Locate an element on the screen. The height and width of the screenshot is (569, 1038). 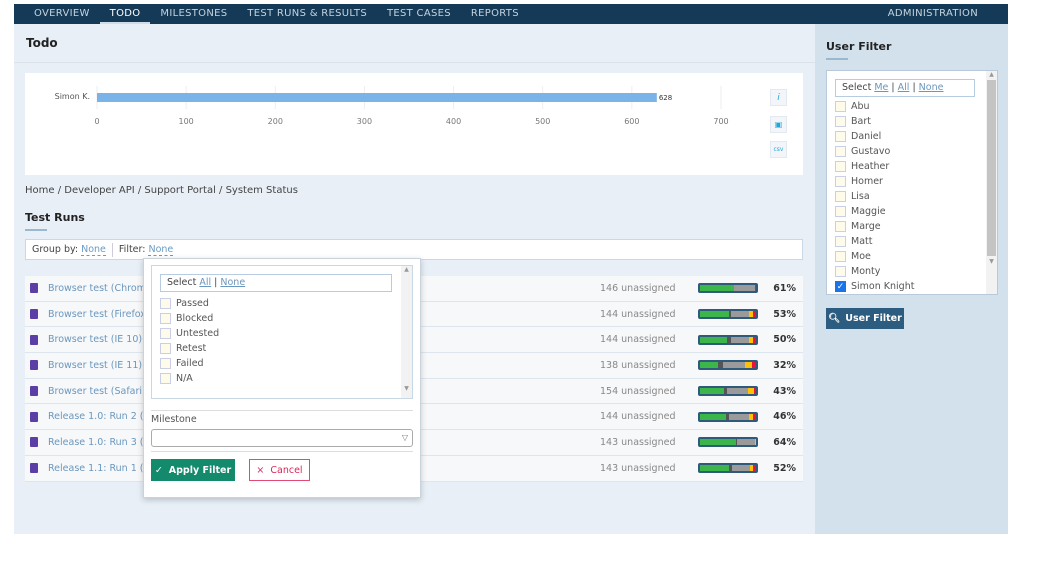
nav-reports: REPORTS is located at coordinates (495, 14).